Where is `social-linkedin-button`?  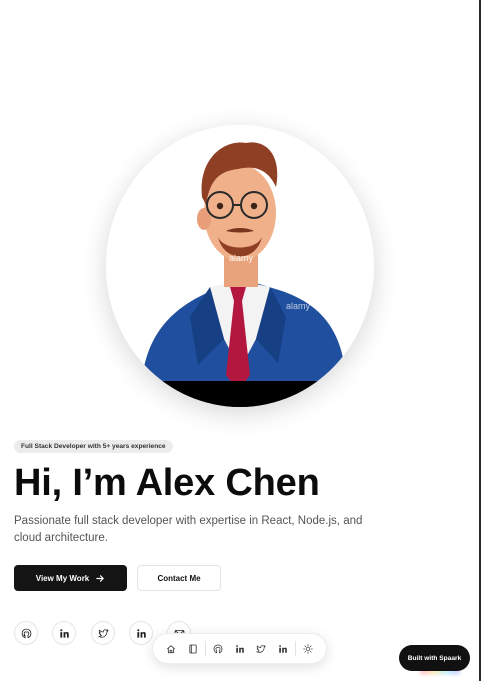
social-linkedin-button is located at coordinates (64, 633).